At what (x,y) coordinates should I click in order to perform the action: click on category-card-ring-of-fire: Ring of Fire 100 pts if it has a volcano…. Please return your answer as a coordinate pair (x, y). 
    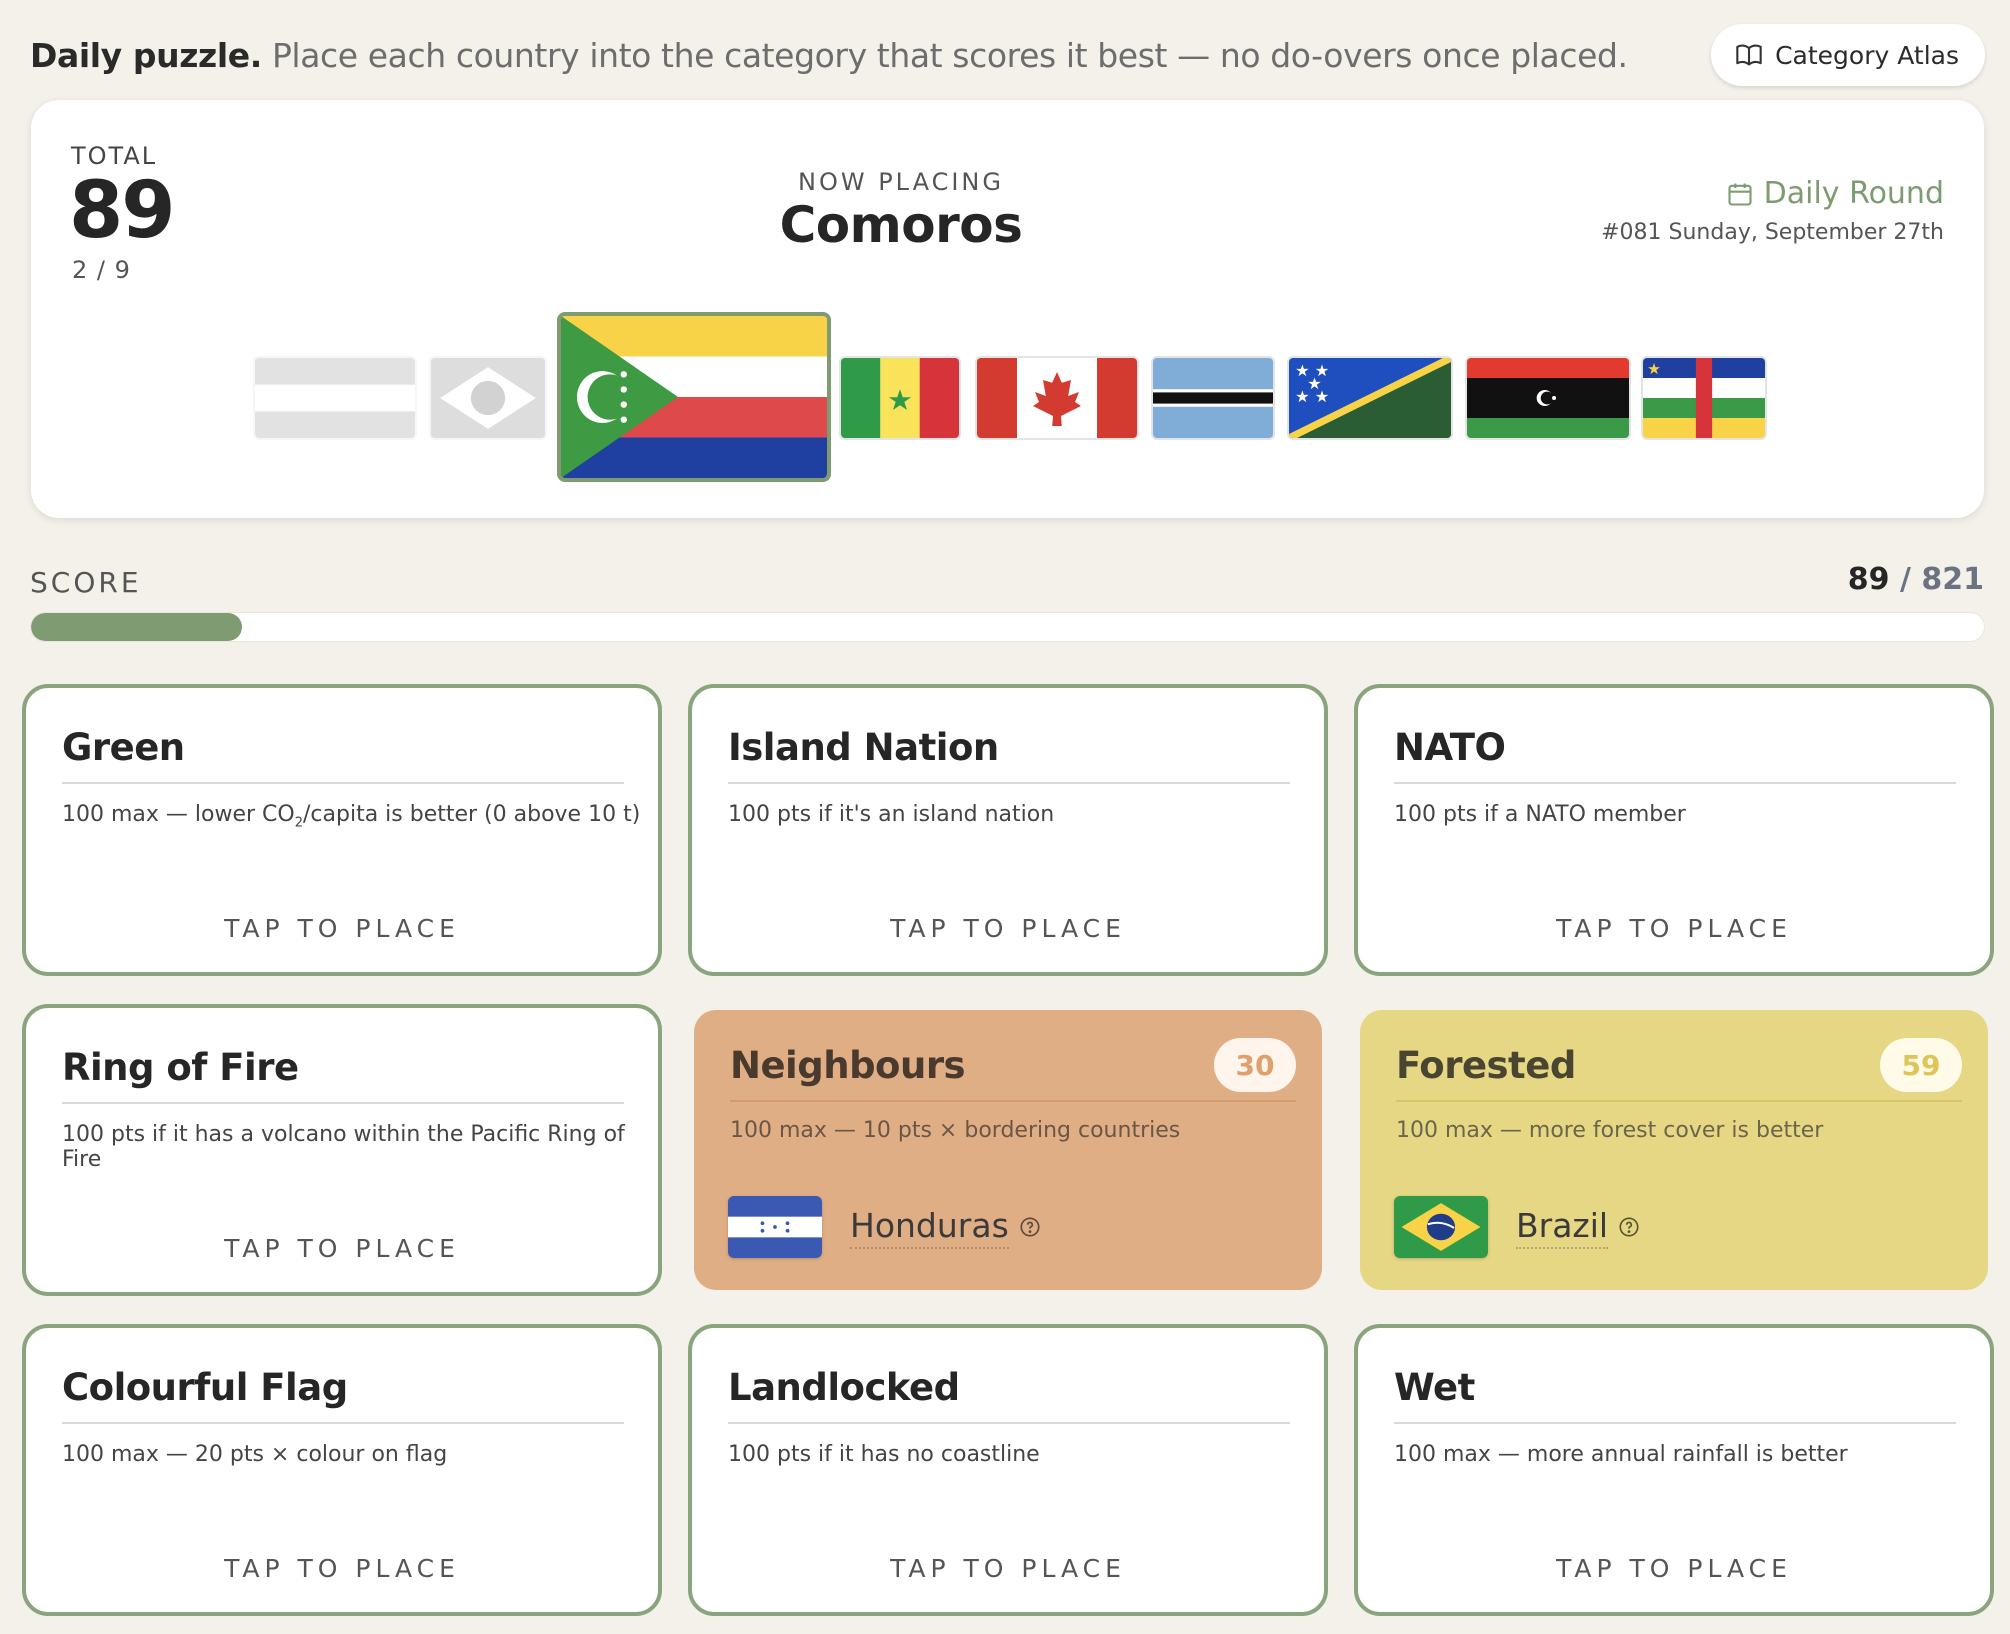
    Looking at the image, I should click on (342, 1150).